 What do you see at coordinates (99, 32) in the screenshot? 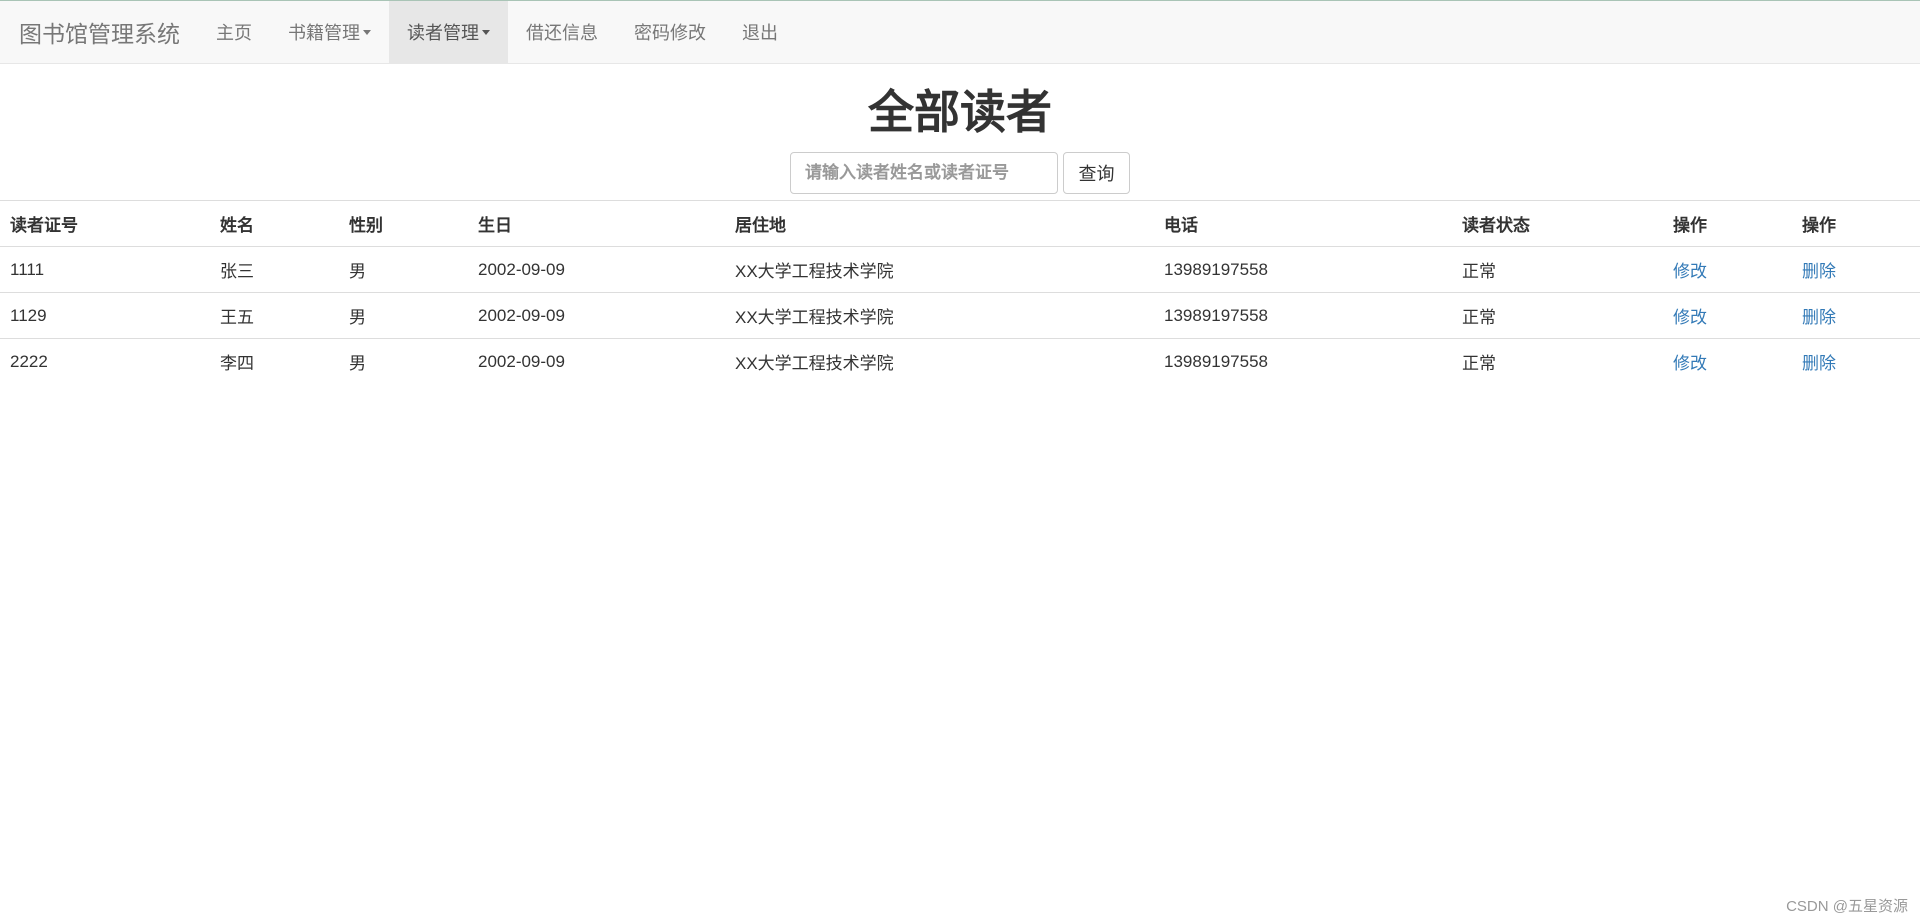
I see `brand-link: 图书馆管理系统` at bounding box center [99, 32].